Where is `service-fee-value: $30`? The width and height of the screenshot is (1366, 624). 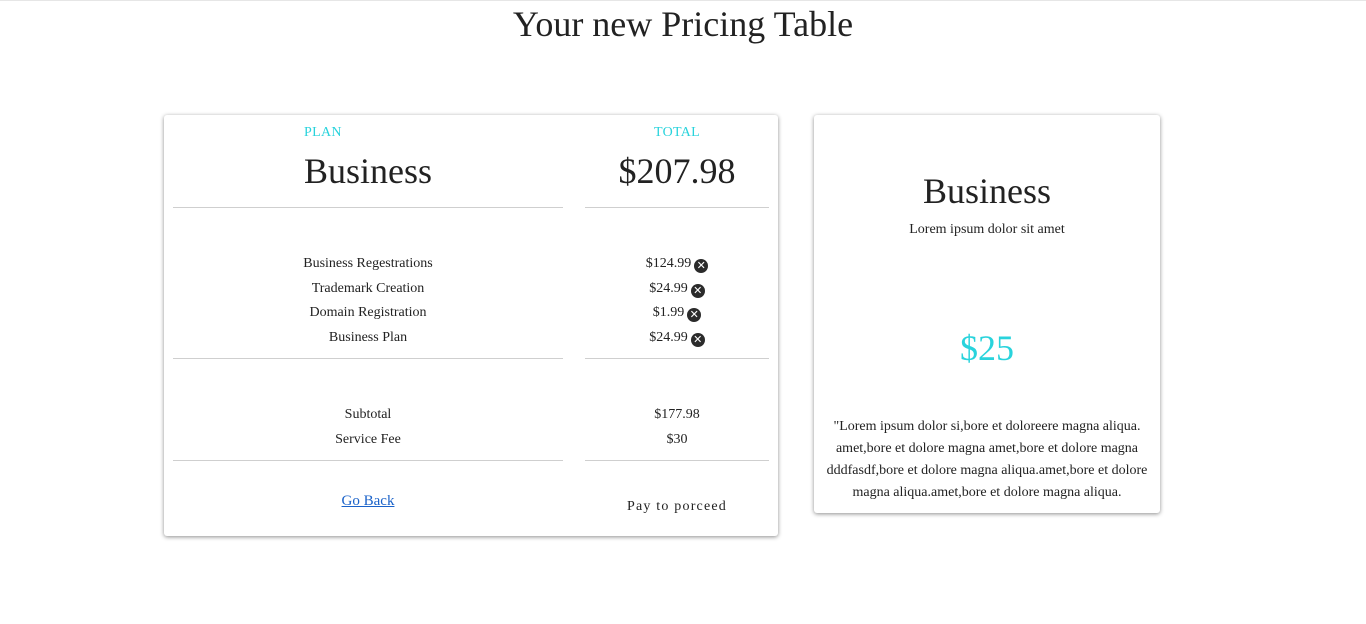
service-fee-value: $30 is located at coordinates (677, 439).